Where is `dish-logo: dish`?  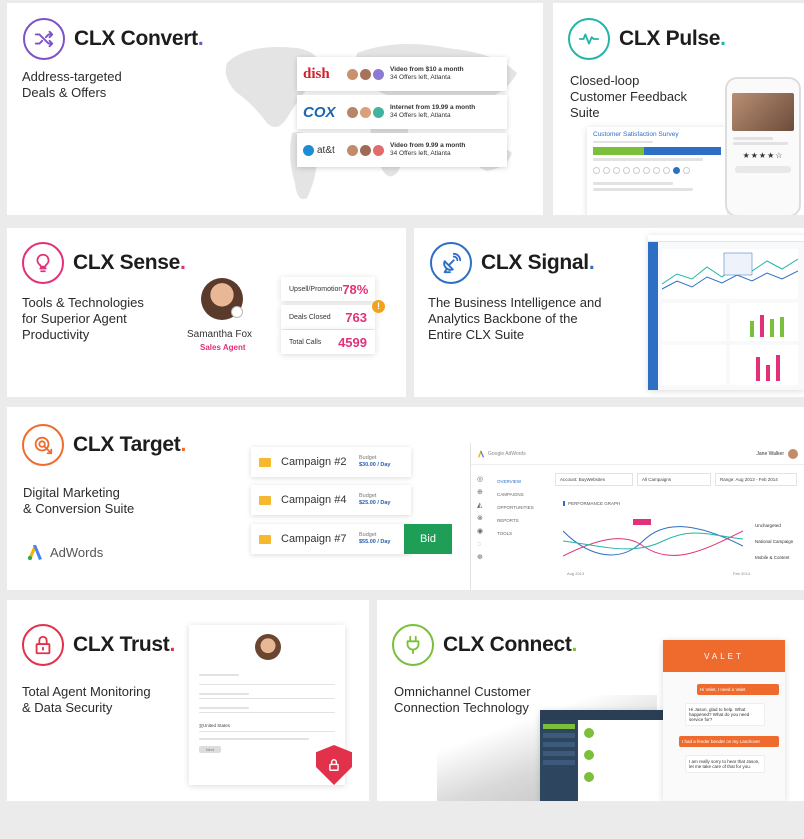 dish-logo: dish is located at coordinates (316, 73).